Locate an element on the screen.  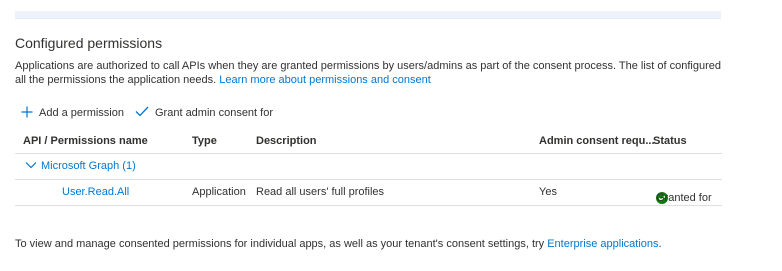
permission-description: Read all users' full profiles is located at coordinates (320, 192).